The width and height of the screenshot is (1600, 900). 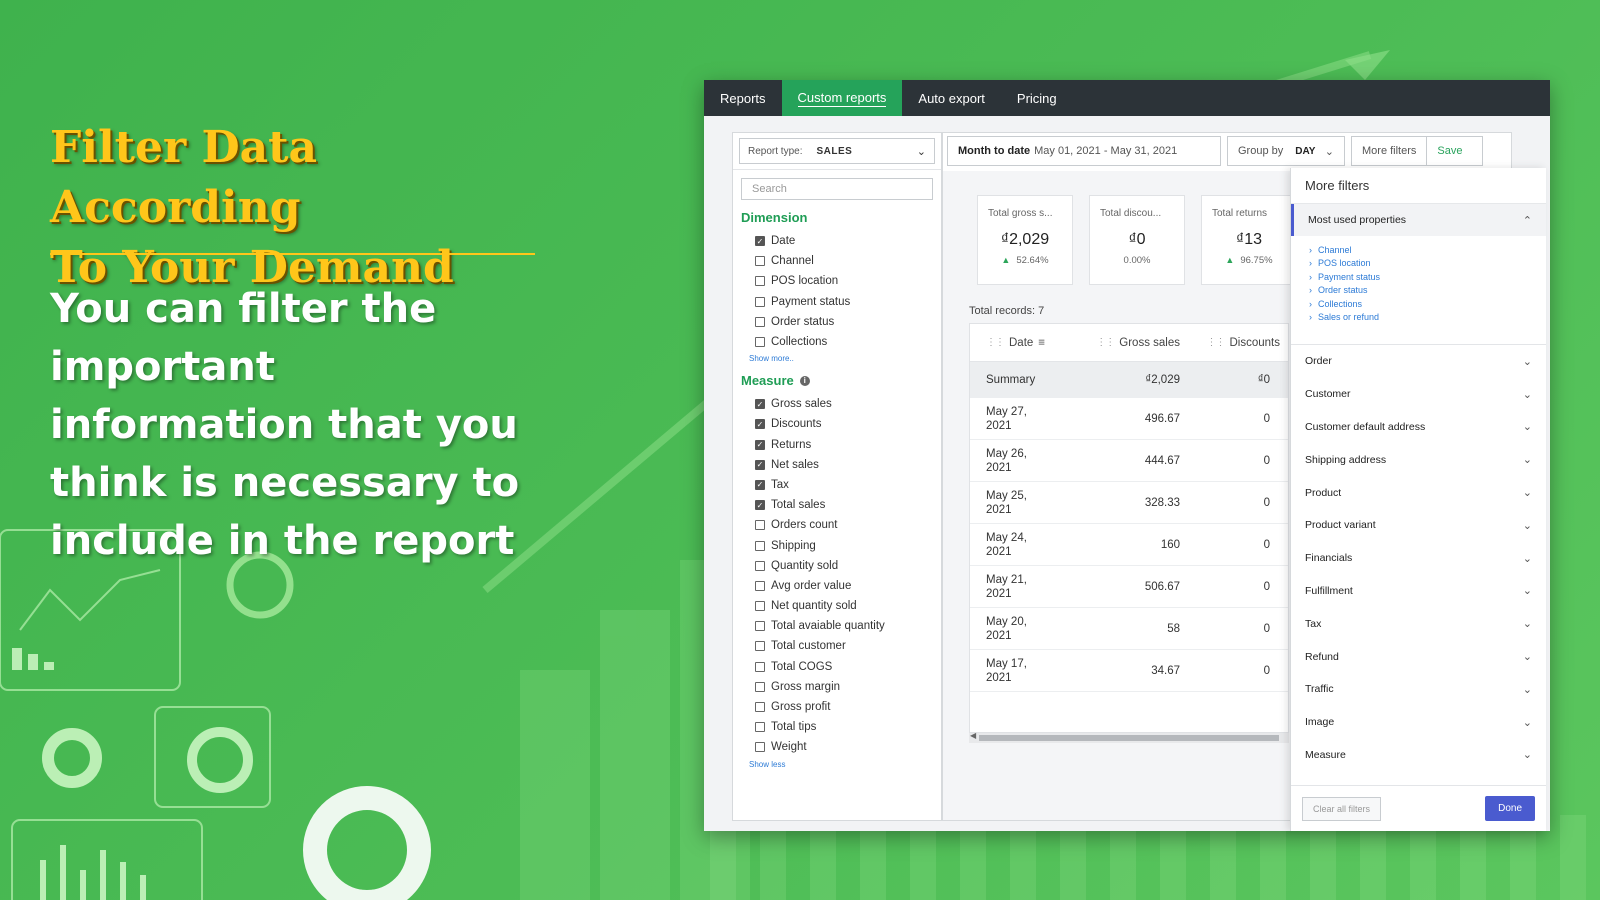 I want to click on filter-section-toggle: Refund ⌄, so click(x=1418, y=656).